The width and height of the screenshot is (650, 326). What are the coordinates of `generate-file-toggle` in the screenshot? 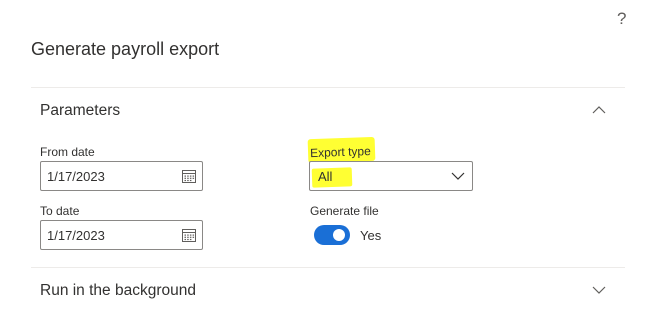 It's located at (332, 235).